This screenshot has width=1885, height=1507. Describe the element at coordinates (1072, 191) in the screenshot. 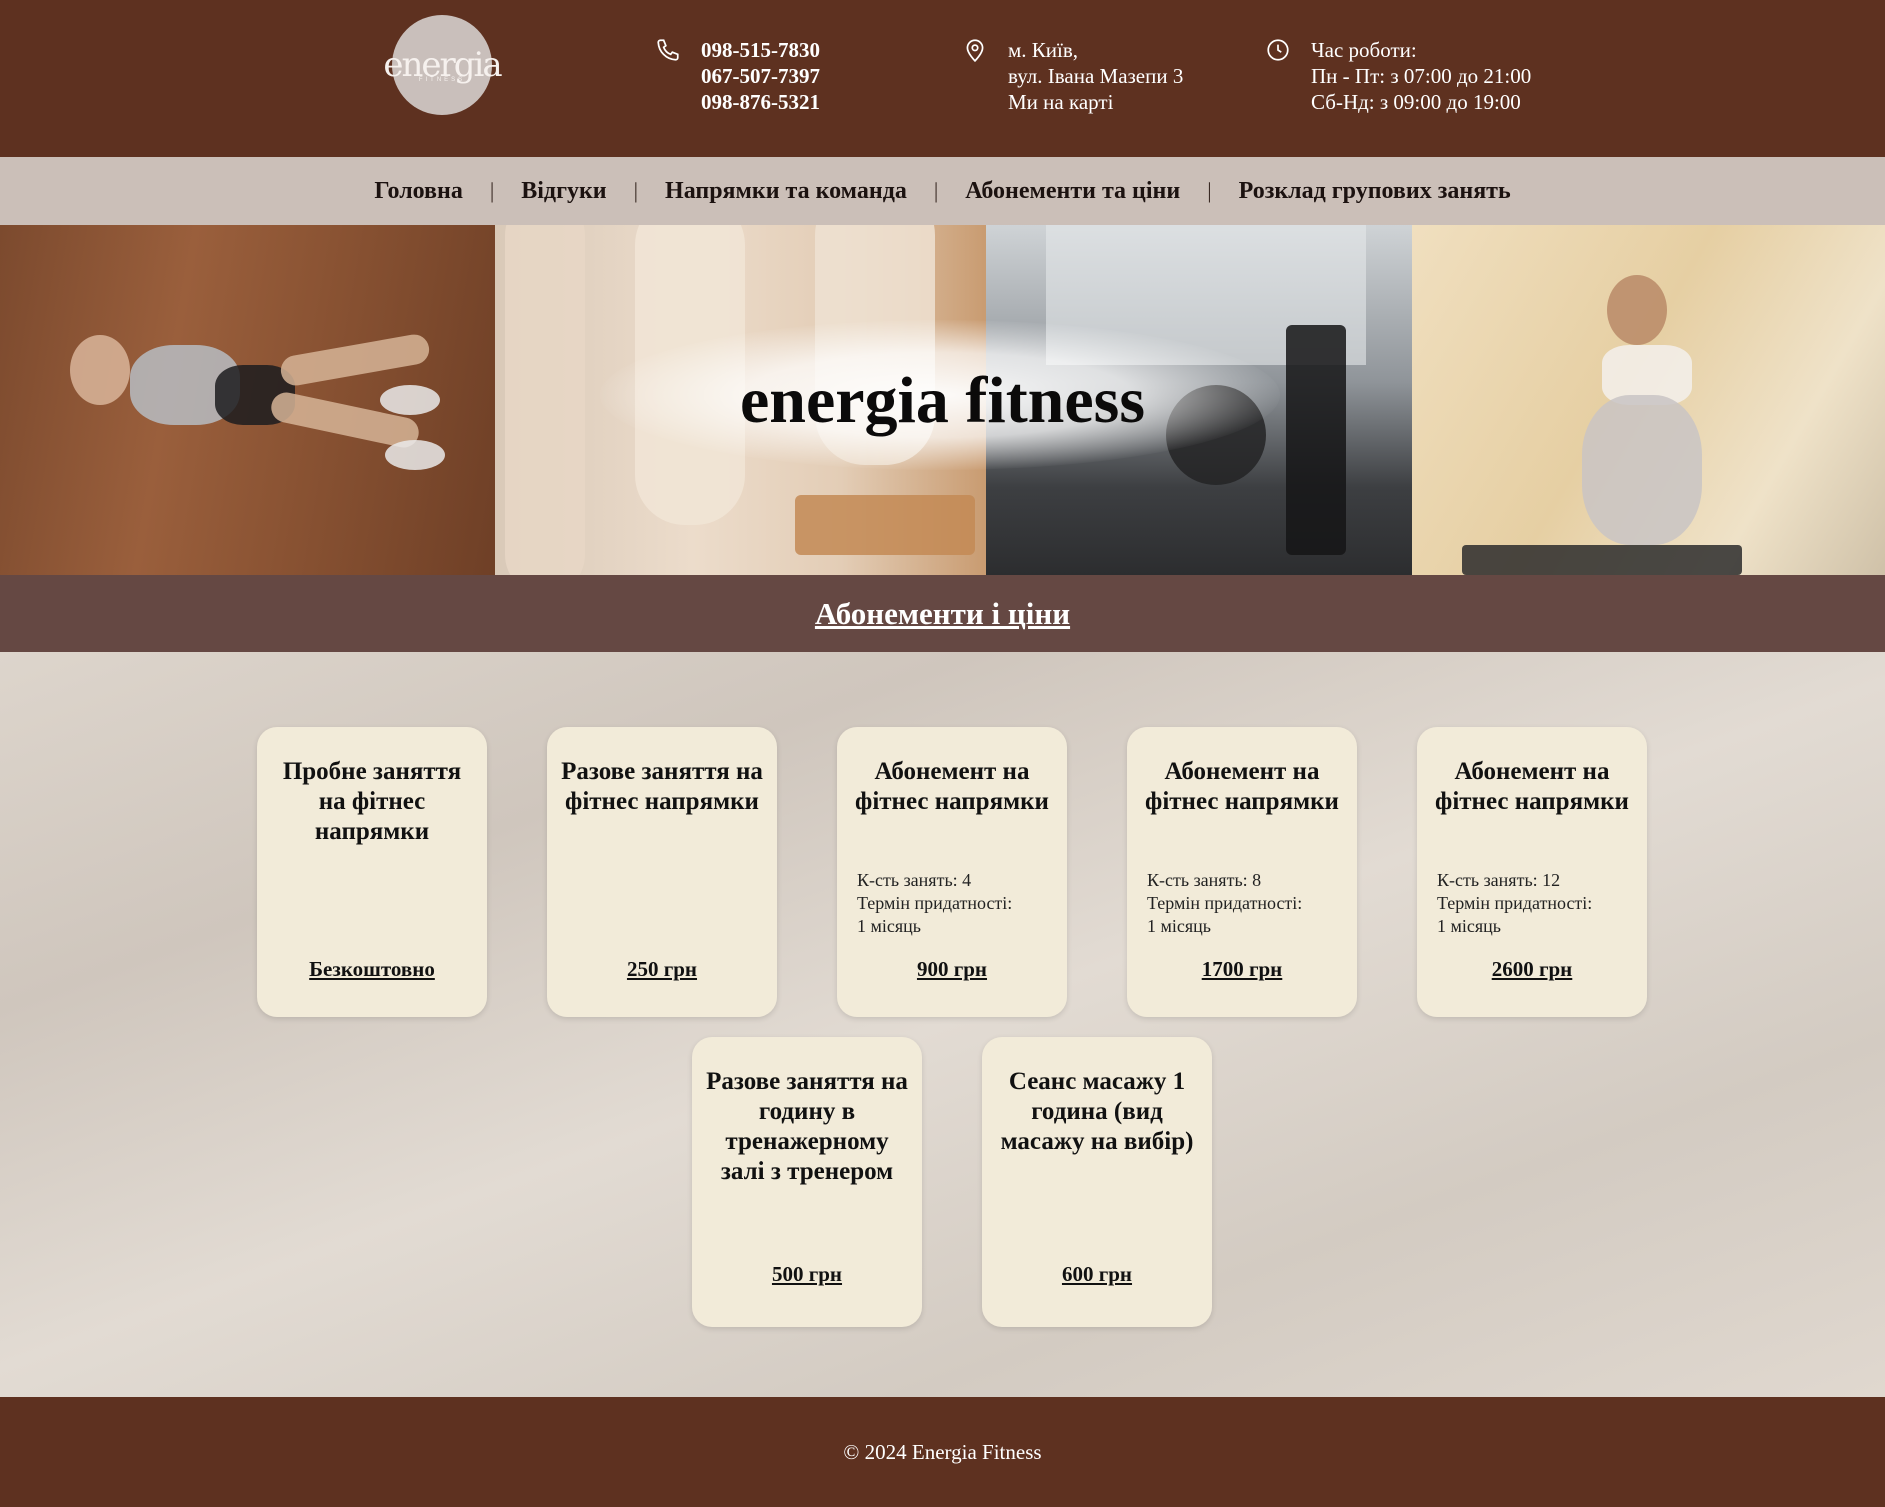

I see `nav-item-prices: Абонементи та ціни` at that location.